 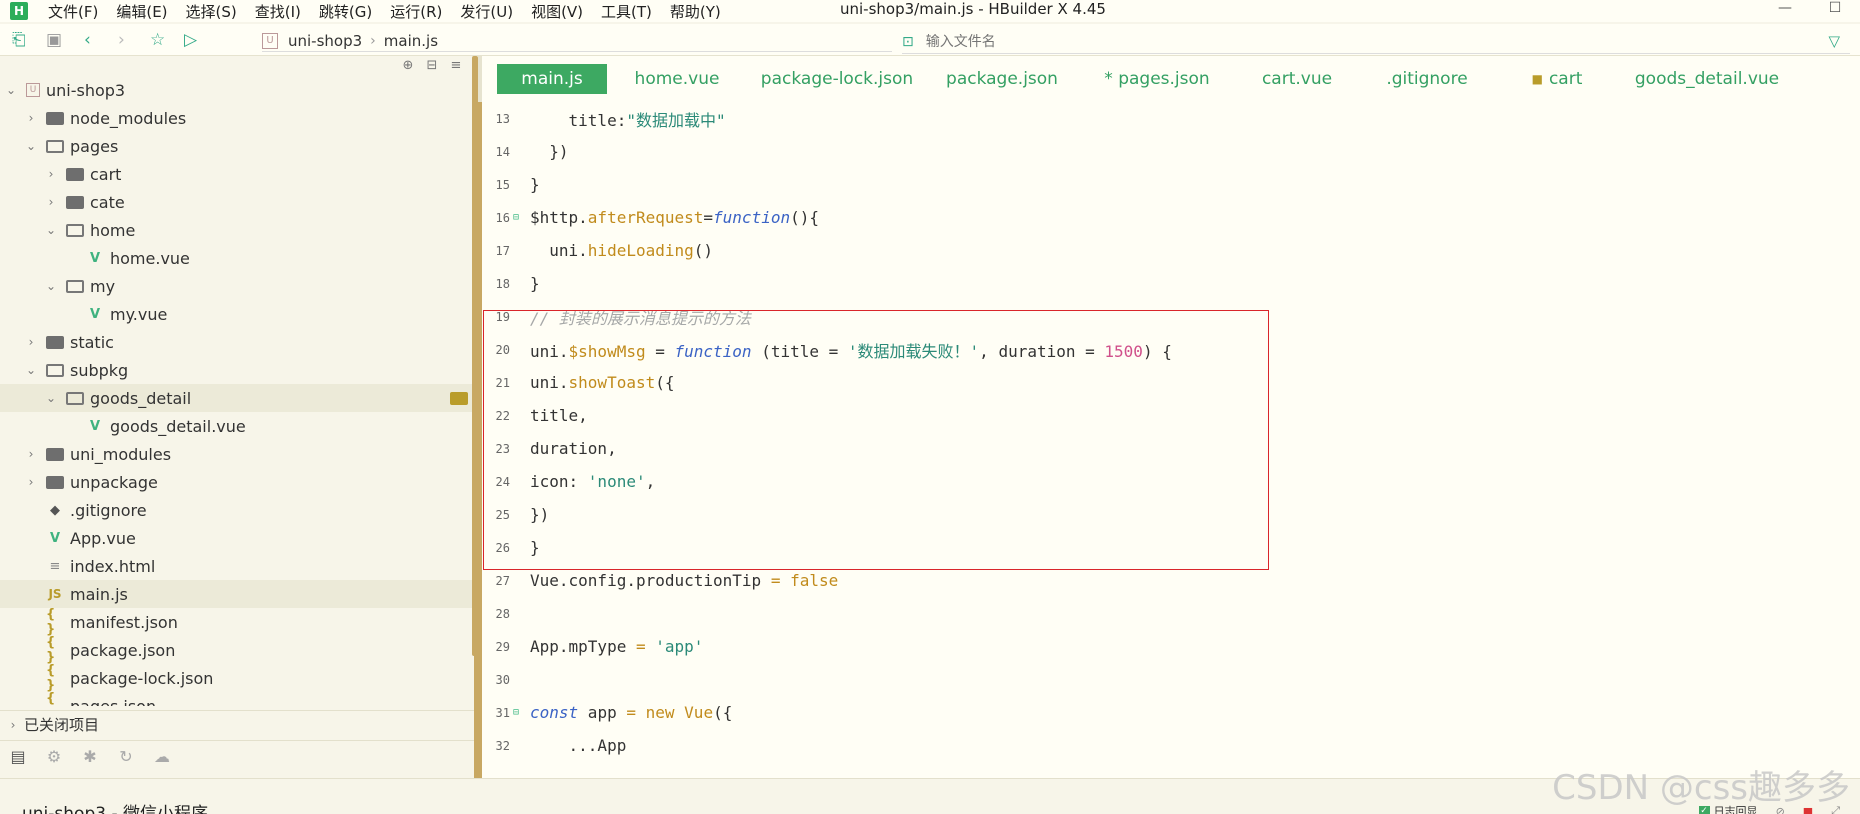 I want to click on code-line: 21 uni.showToast({, so click(x=1171, y=382).